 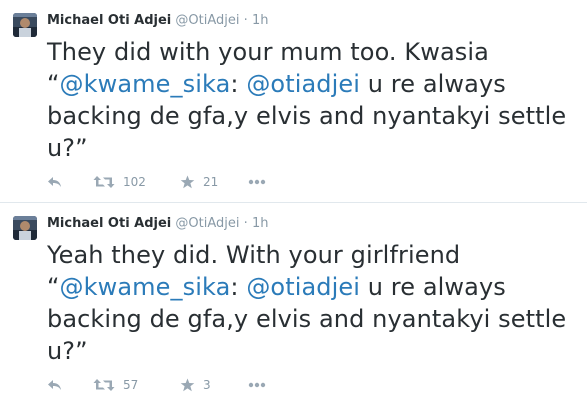 I want to click on favorite-button: 3, so click(x=195, y=385).